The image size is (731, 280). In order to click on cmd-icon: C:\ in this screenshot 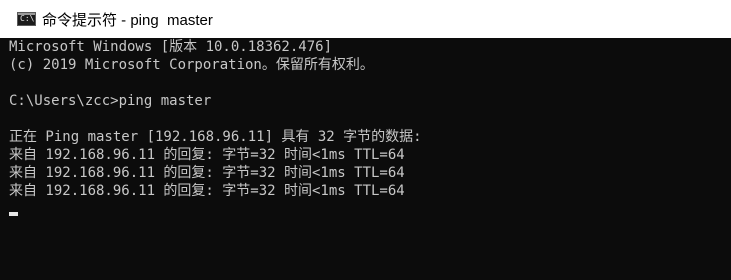, I will do `click(26, 19)`.